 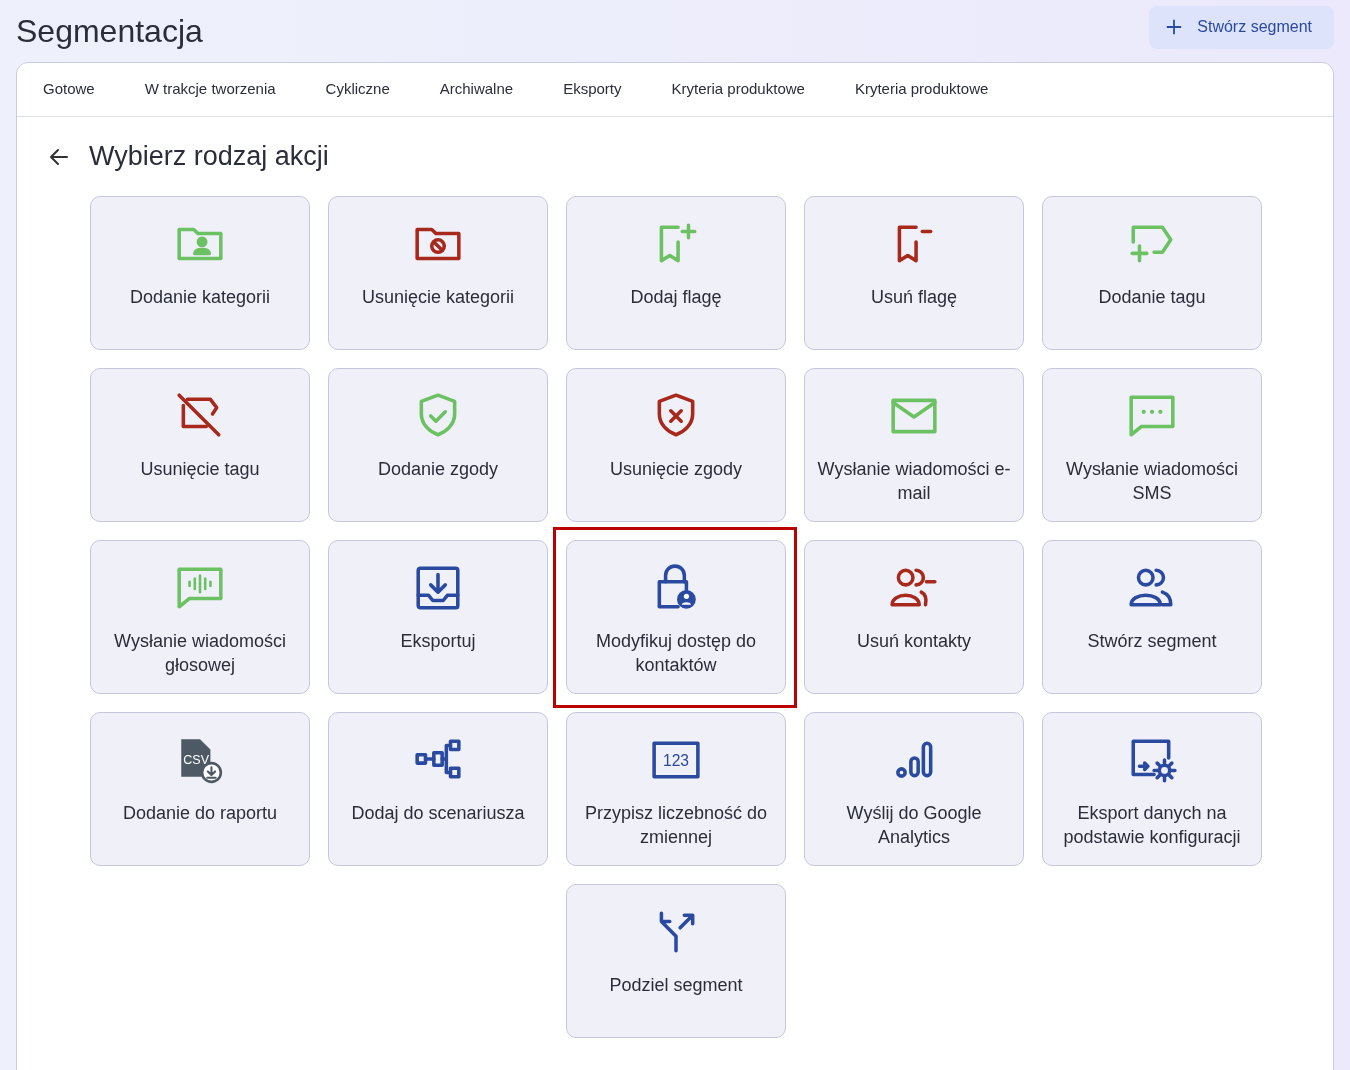 I want to click on action-card: Usunięcie kategorii, so click(x=438, y=273).